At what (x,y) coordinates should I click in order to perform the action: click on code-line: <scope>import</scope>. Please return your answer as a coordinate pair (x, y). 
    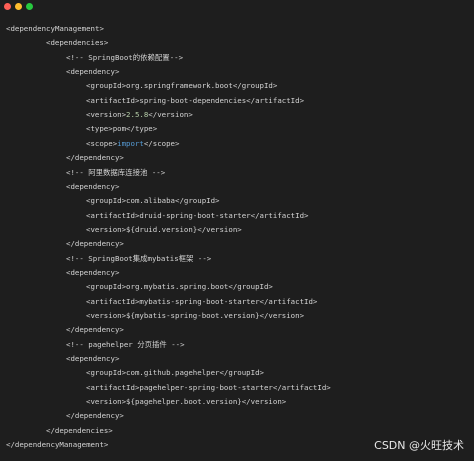
    Looking at the image, I should click on (132, 144).